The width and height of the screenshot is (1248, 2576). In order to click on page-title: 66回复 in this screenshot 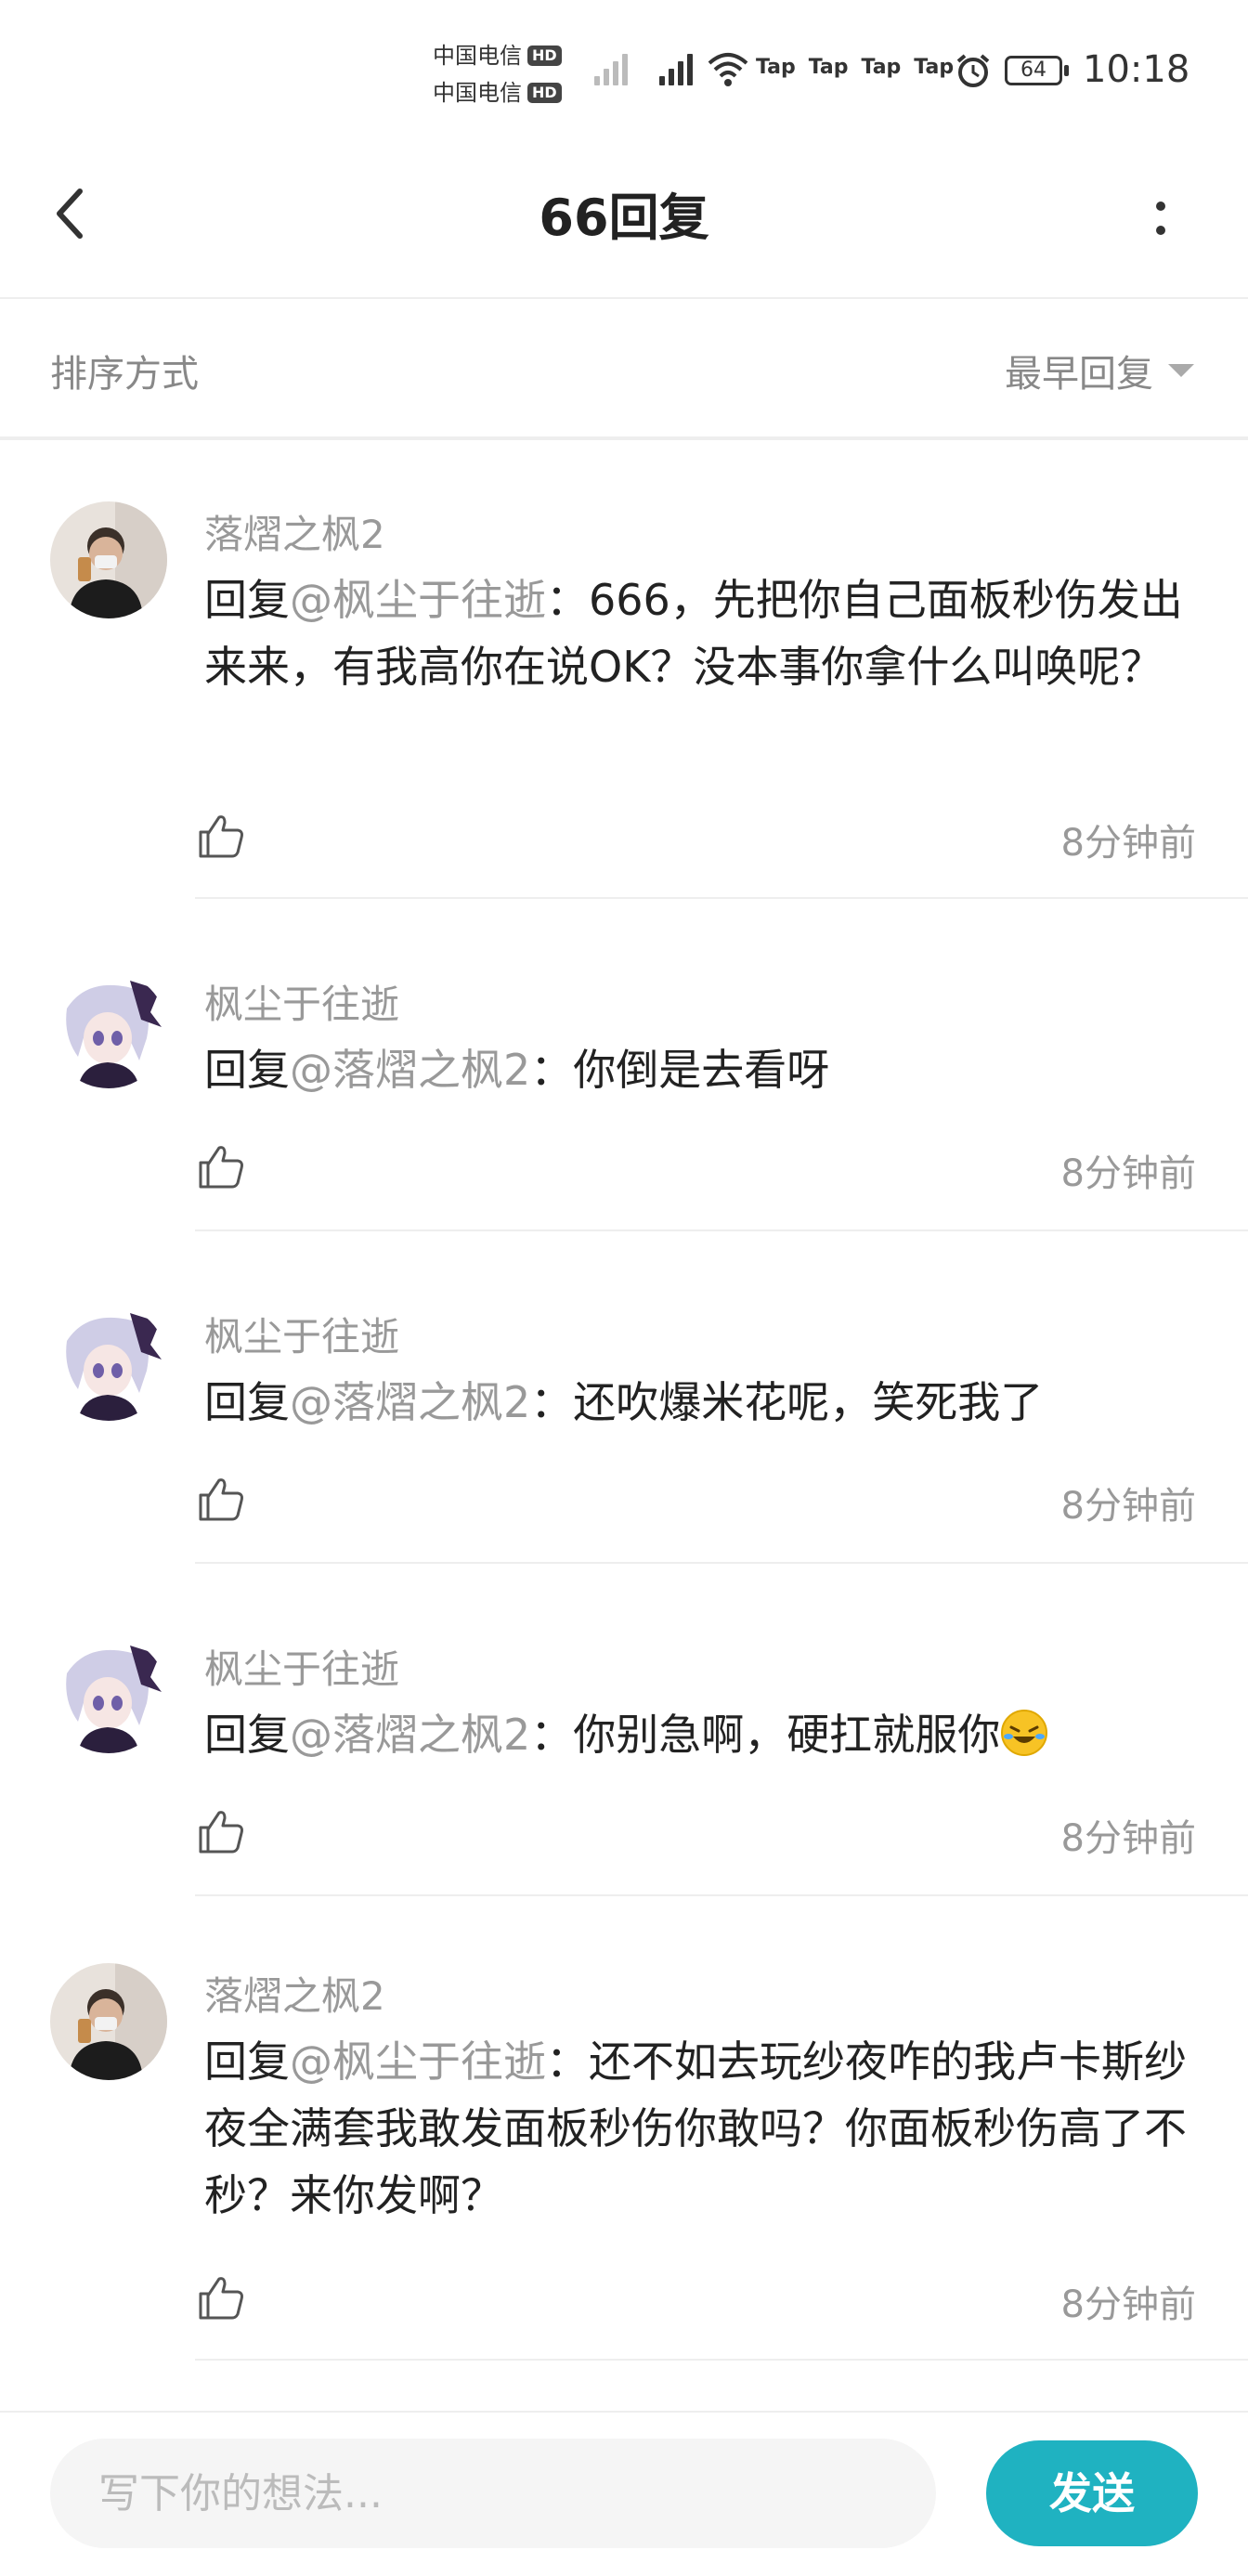, I will do `click(624, 218)`.